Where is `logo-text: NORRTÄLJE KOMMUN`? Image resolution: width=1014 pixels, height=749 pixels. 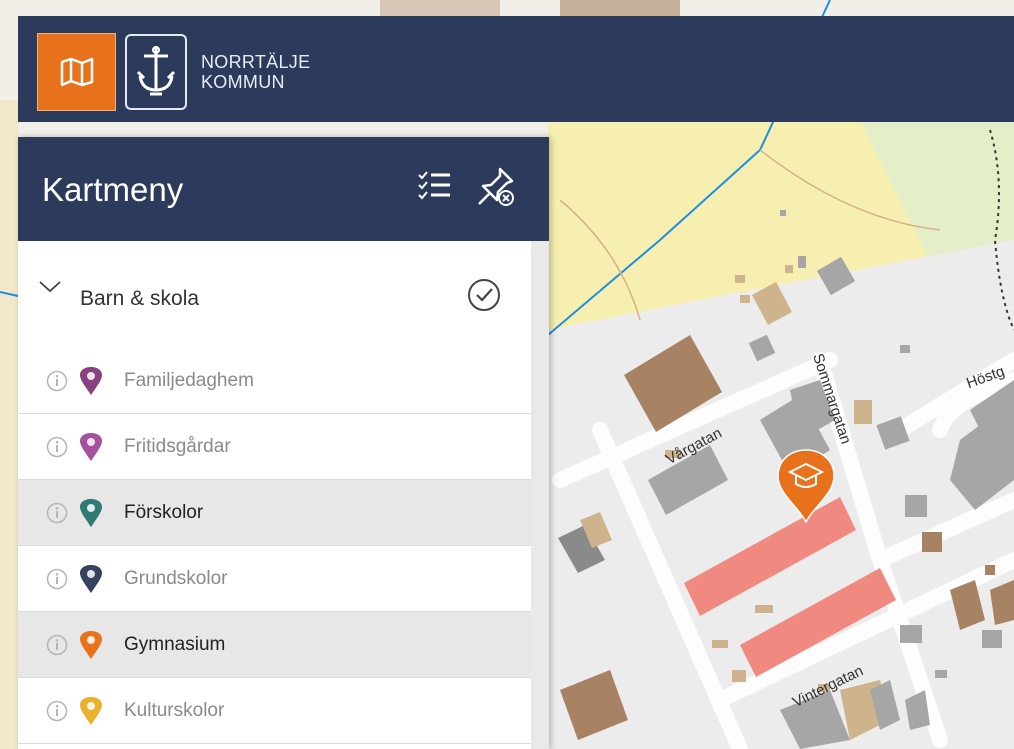
logo-text: NORRTÄLJE KOMMUN is located at coordinates (255, 72).